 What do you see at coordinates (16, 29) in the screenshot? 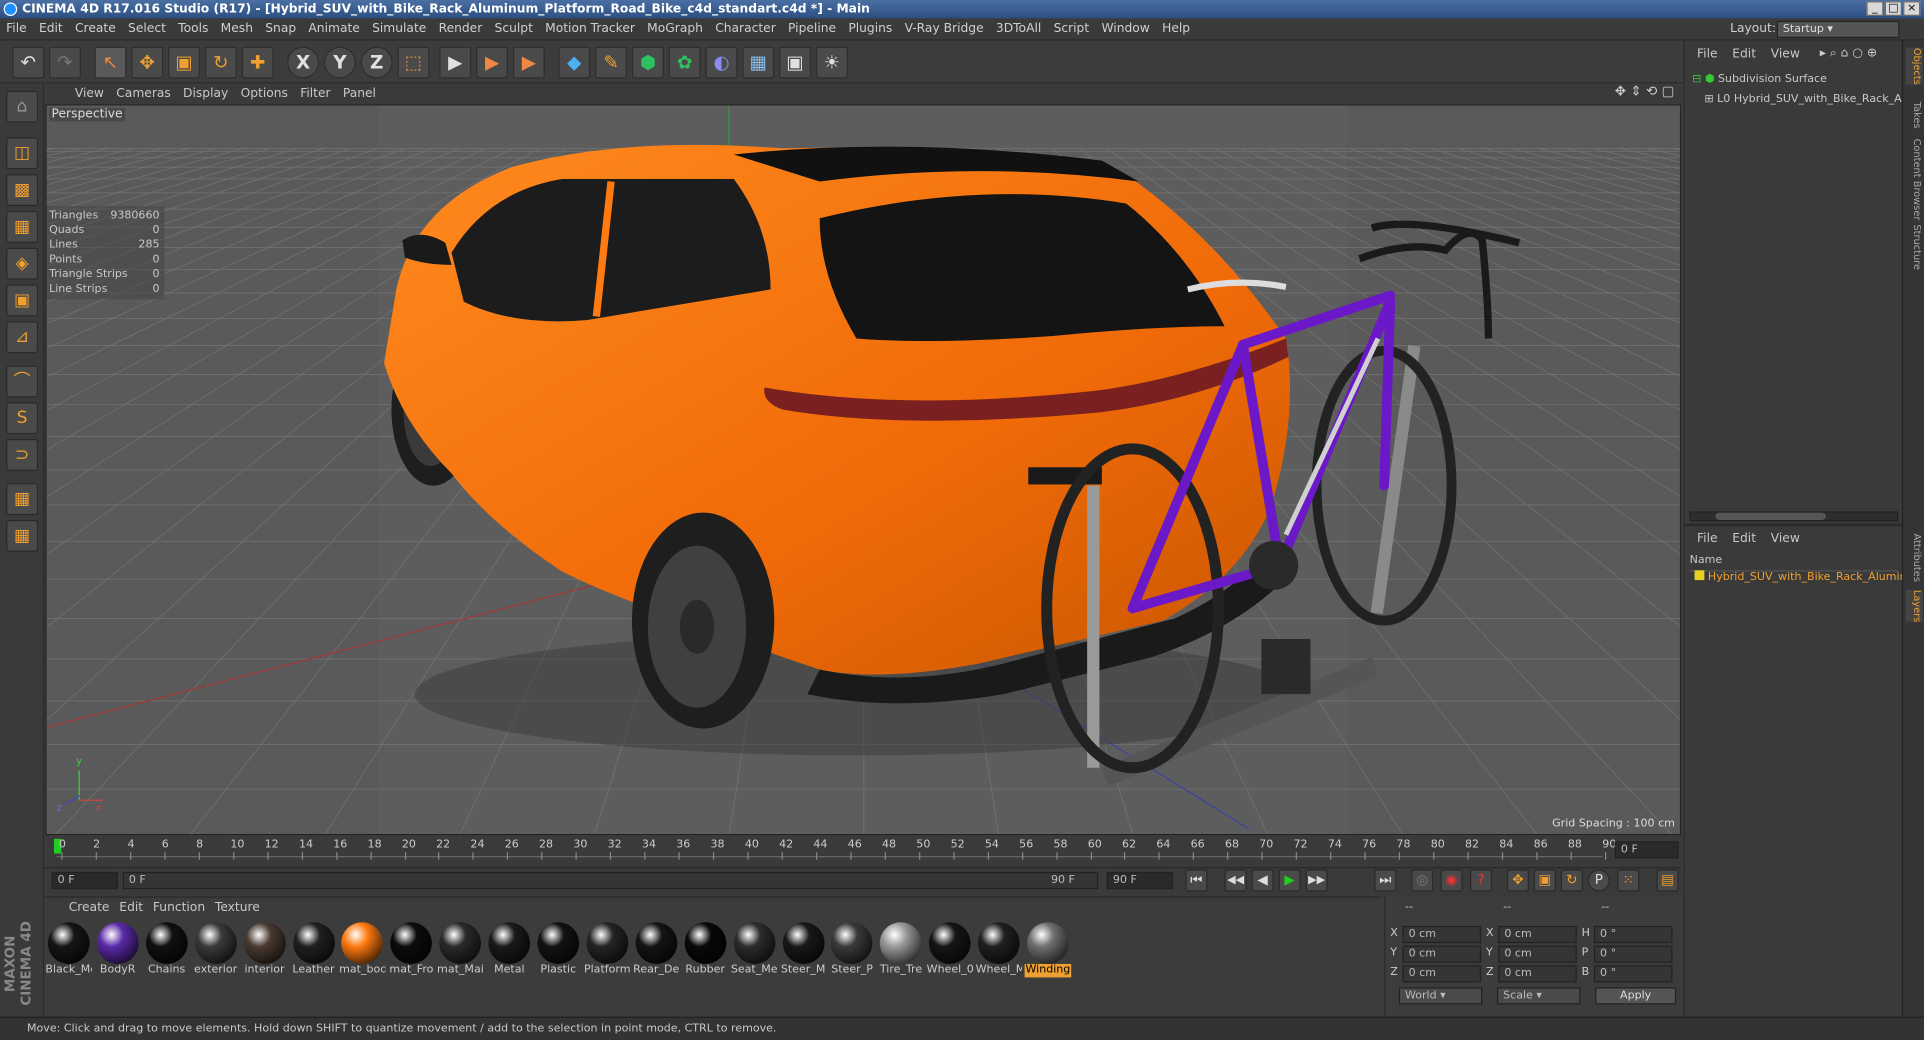
I see `menu-file: File` at bounding box center [16, 29].